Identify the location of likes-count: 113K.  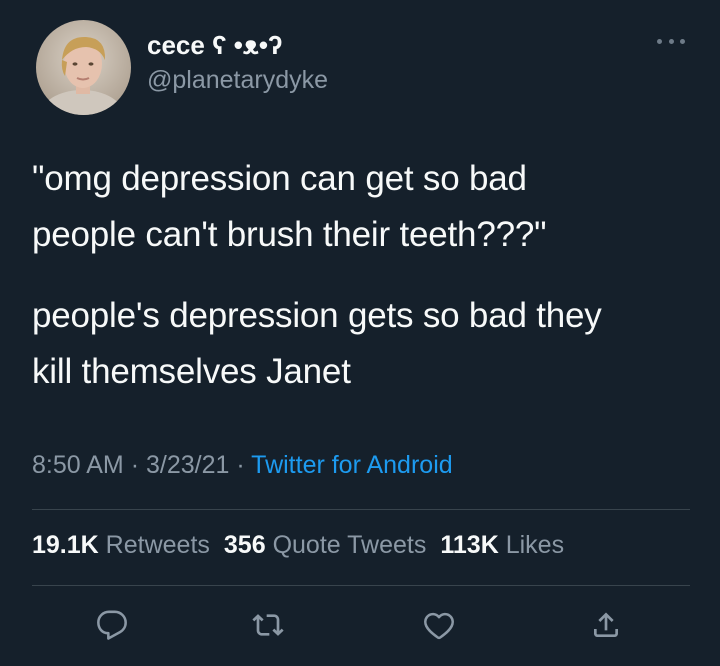
(469, 545).